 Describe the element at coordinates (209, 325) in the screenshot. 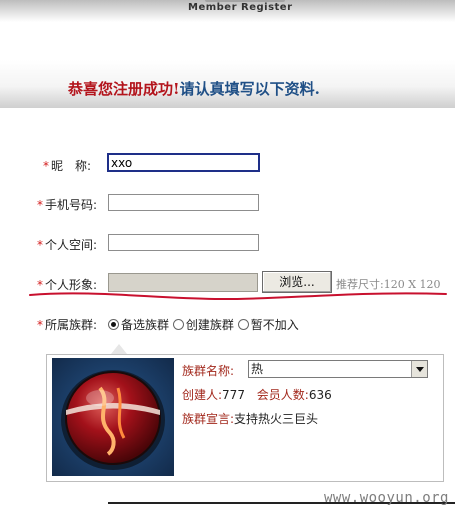

I see `clan-option-label: 创建族群` at that location.